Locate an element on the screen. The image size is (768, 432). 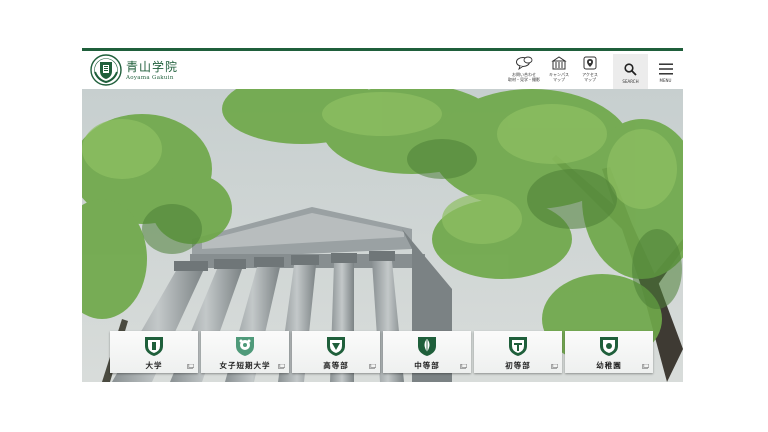
school-card-university: 大学 is located at coordinates (154, 352).